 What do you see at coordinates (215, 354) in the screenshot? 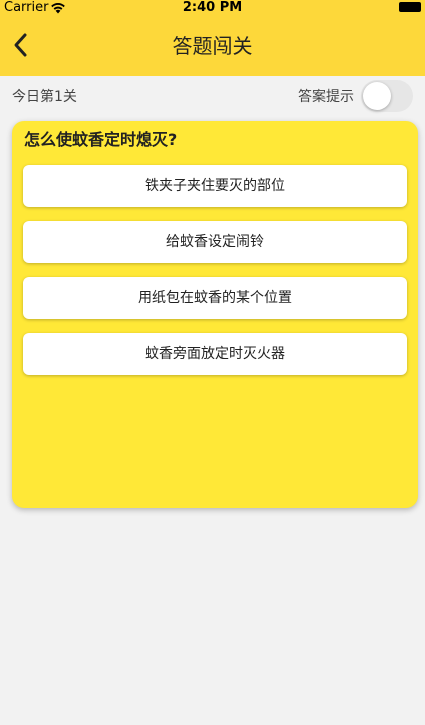
I see `answer-option-4: 蚊香旁面放定时灭火器` at bounding box center [215, 354].